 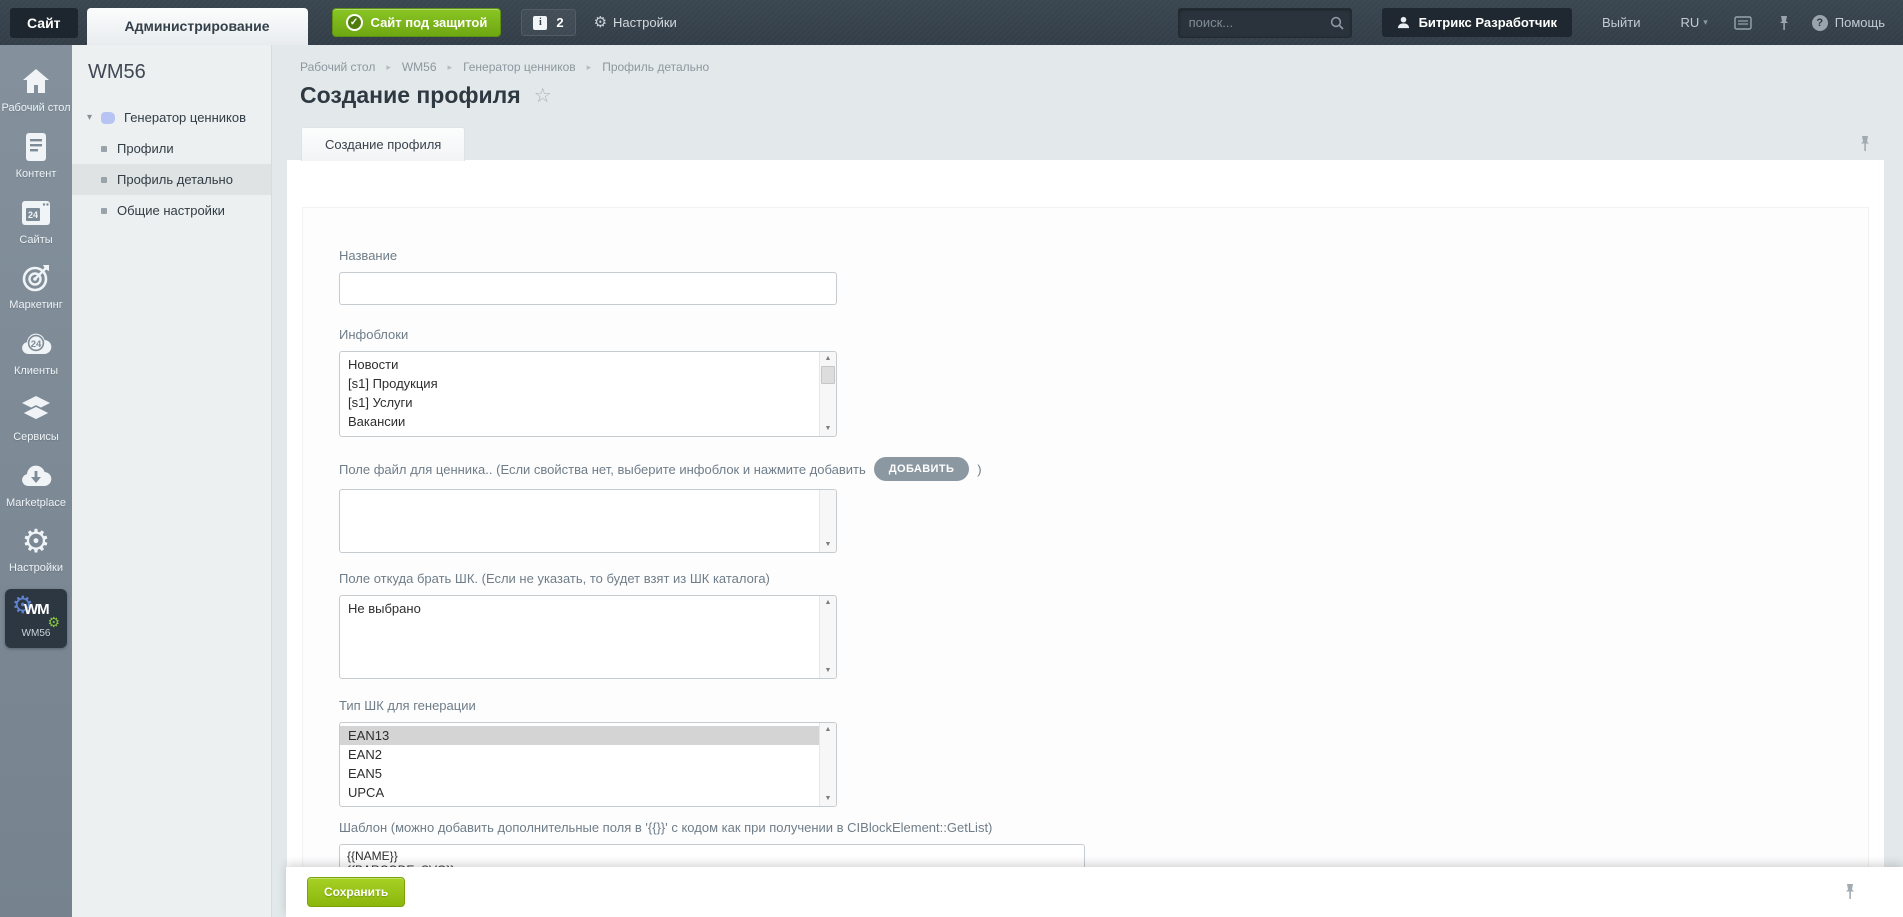 What do you see at coordinates (579, 773) in the screenshot?
I see `listbox-option: EAN5` at bounding box center [579, 773].